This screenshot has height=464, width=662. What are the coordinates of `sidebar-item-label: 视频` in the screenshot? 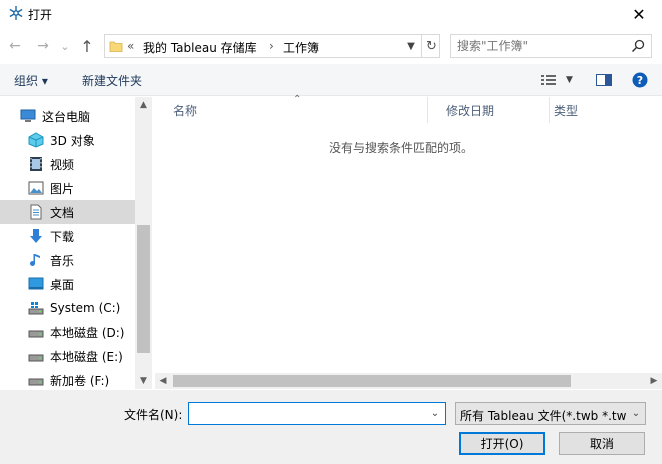 It's located at (62, 164).